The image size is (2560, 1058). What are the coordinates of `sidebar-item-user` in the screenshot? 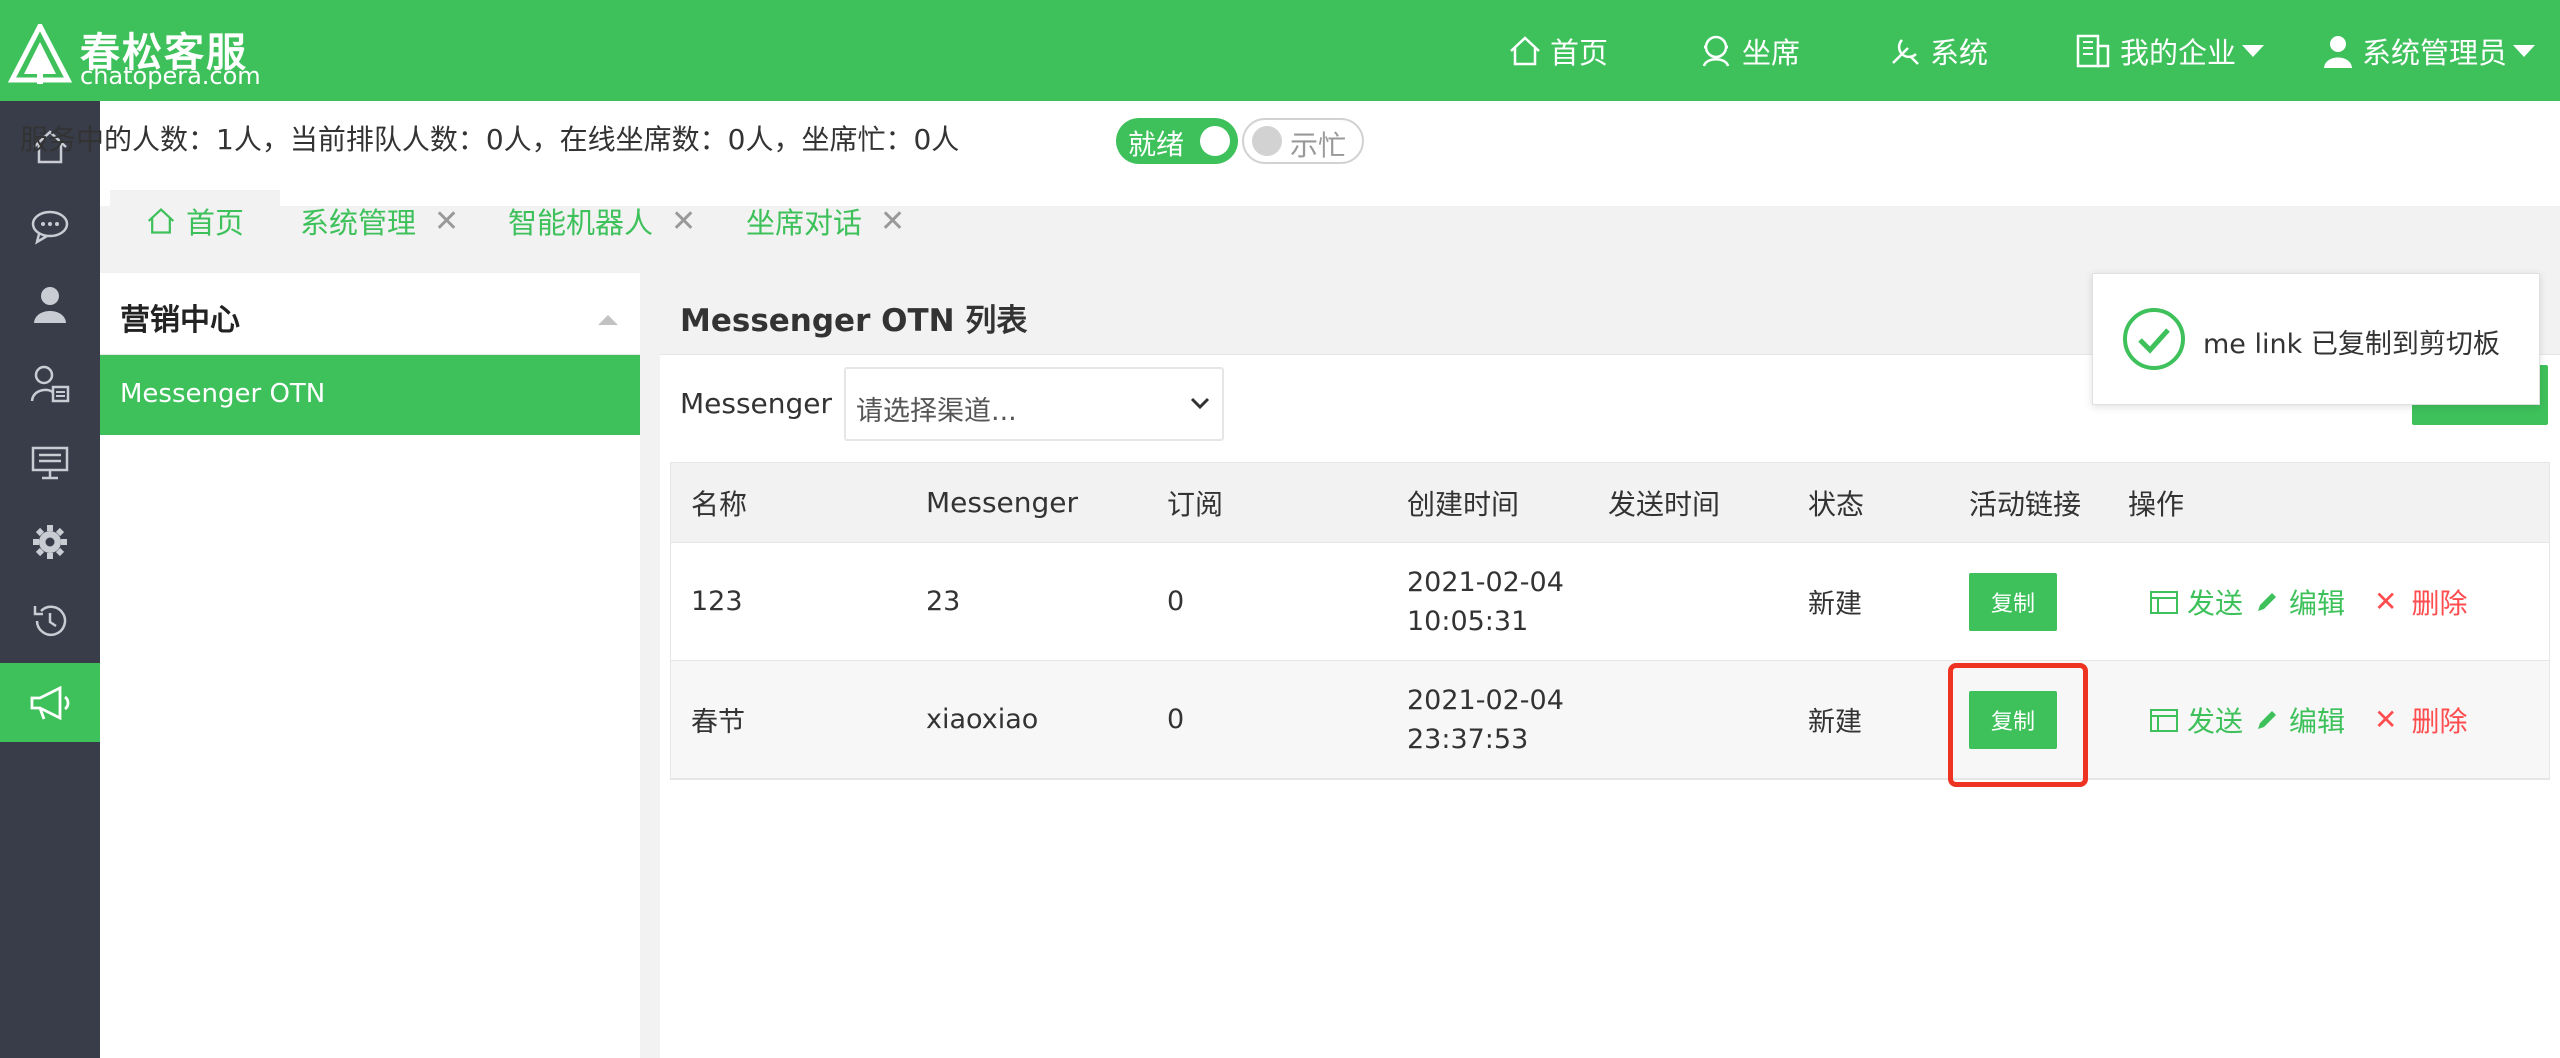 It's located at (50, 304).